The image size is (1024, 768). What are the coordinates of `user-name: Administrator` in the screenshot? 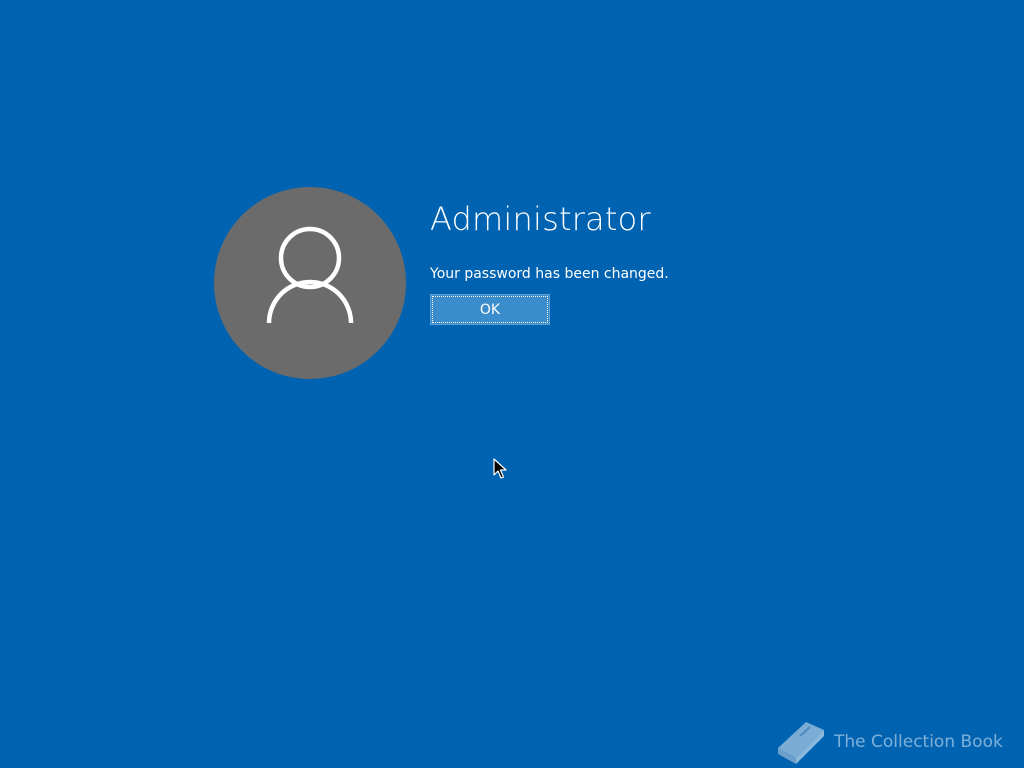 It's located at (540, 219).